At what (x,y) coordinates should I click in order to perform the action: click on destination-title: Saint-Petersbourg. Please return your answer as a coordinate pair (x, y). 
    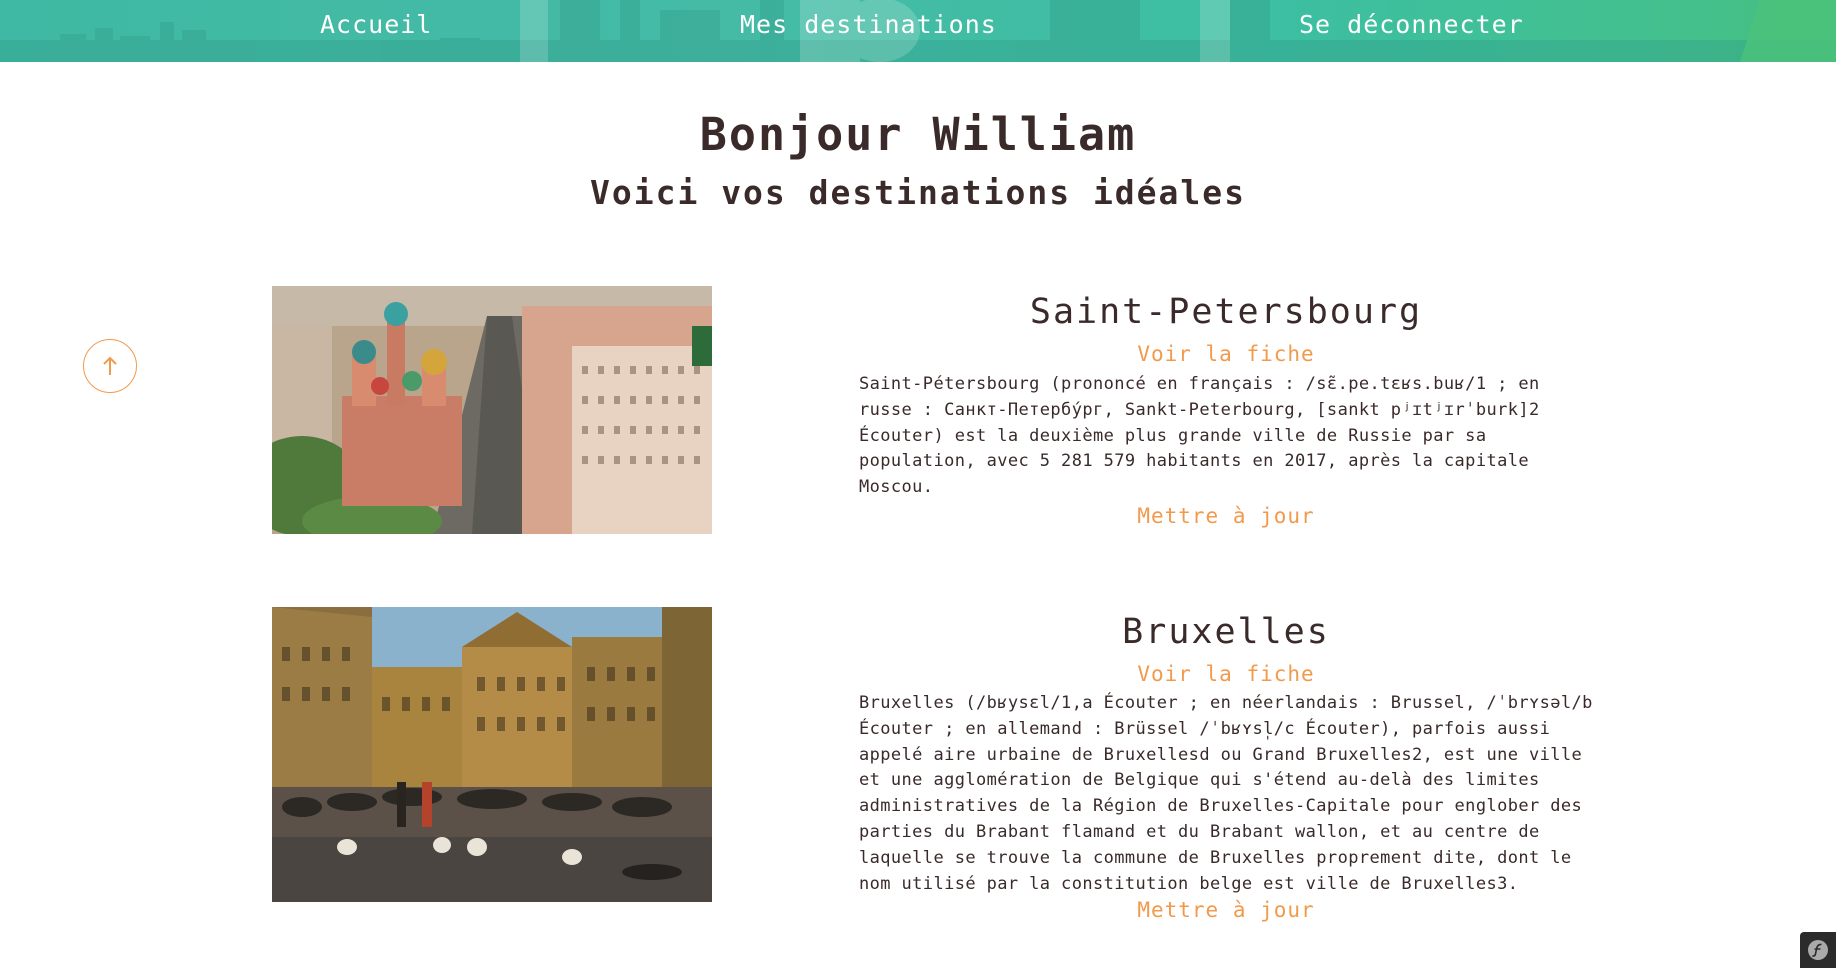
    Looking at the image, I should click on (1226, 312).